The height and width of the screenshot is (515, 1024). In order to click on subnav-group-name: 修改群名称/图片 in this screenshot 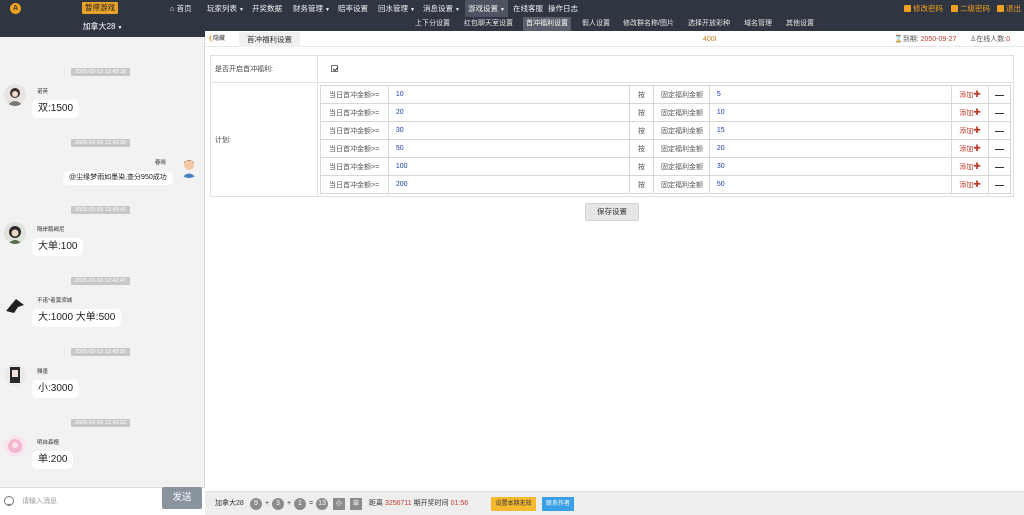, I will do `click(648, 24)`.